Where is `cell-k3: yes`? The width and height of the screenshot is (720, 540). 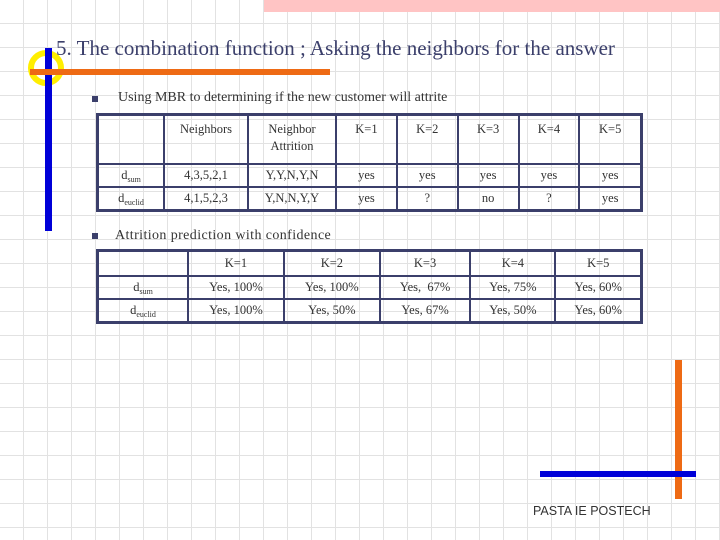
cell-k3: yes is located at coordinates (488, 175).